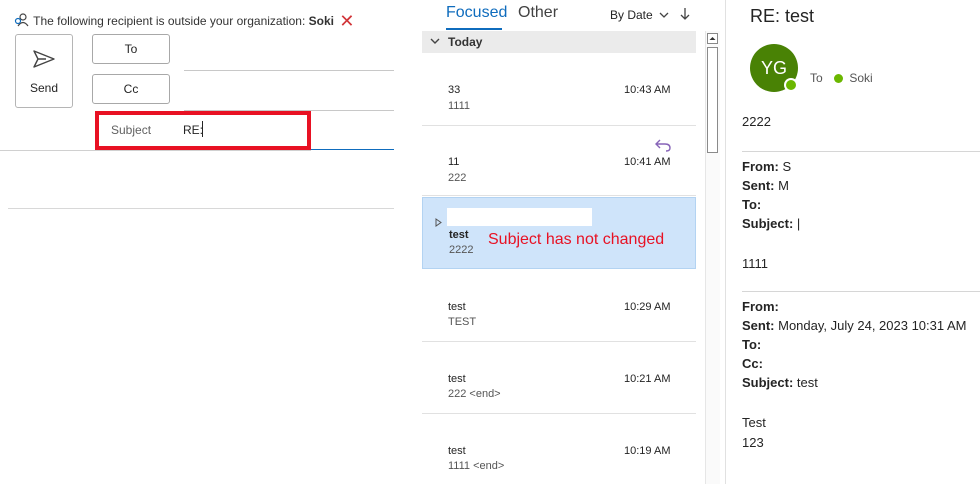  Describe the element at coordinates (755, 263) in the screenshot. I see `quote-body: 1111` at that location.